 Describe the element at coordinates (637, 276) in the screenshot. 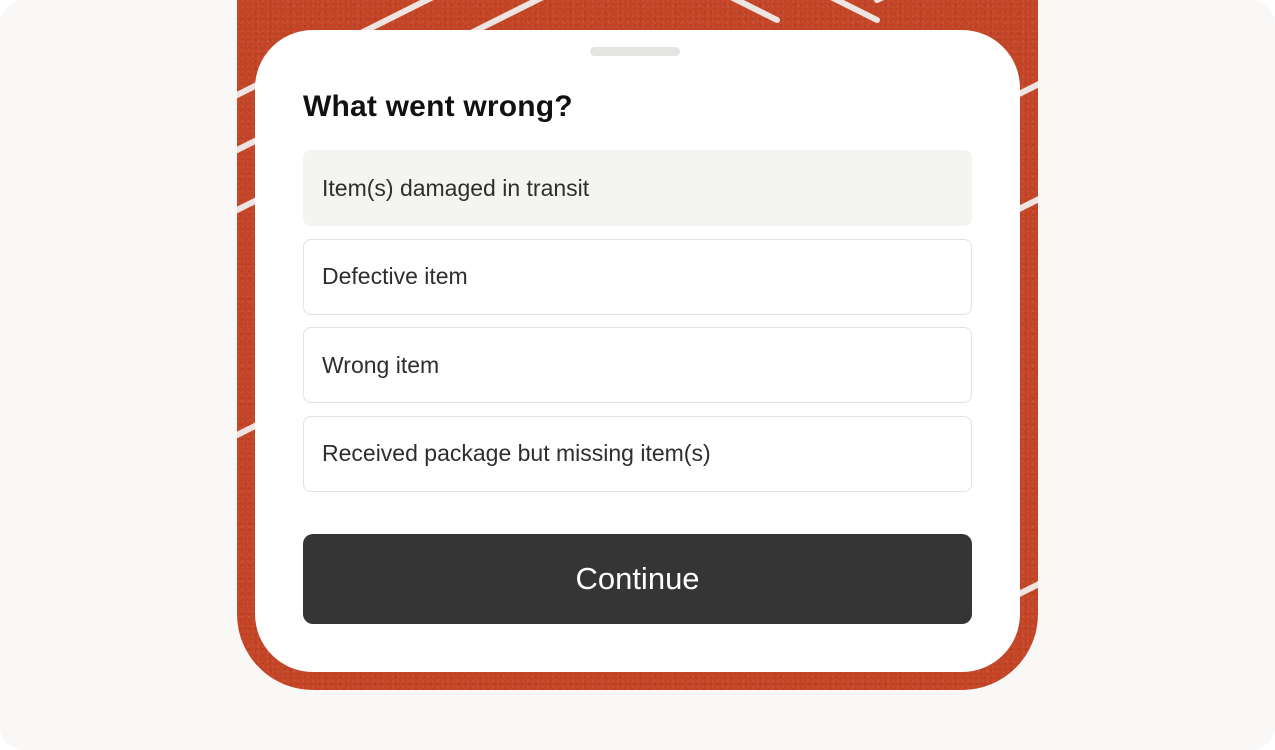

I see `option-defective-item: Defective item` at that location.